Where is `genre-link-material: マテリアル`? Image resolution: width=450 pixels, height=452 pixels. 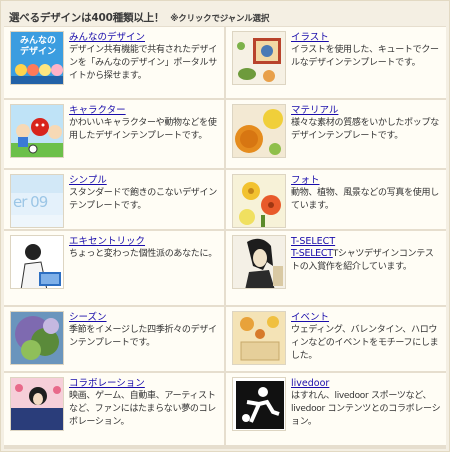 genre-link-material: マテリアル is located at coordinates (366, 111).